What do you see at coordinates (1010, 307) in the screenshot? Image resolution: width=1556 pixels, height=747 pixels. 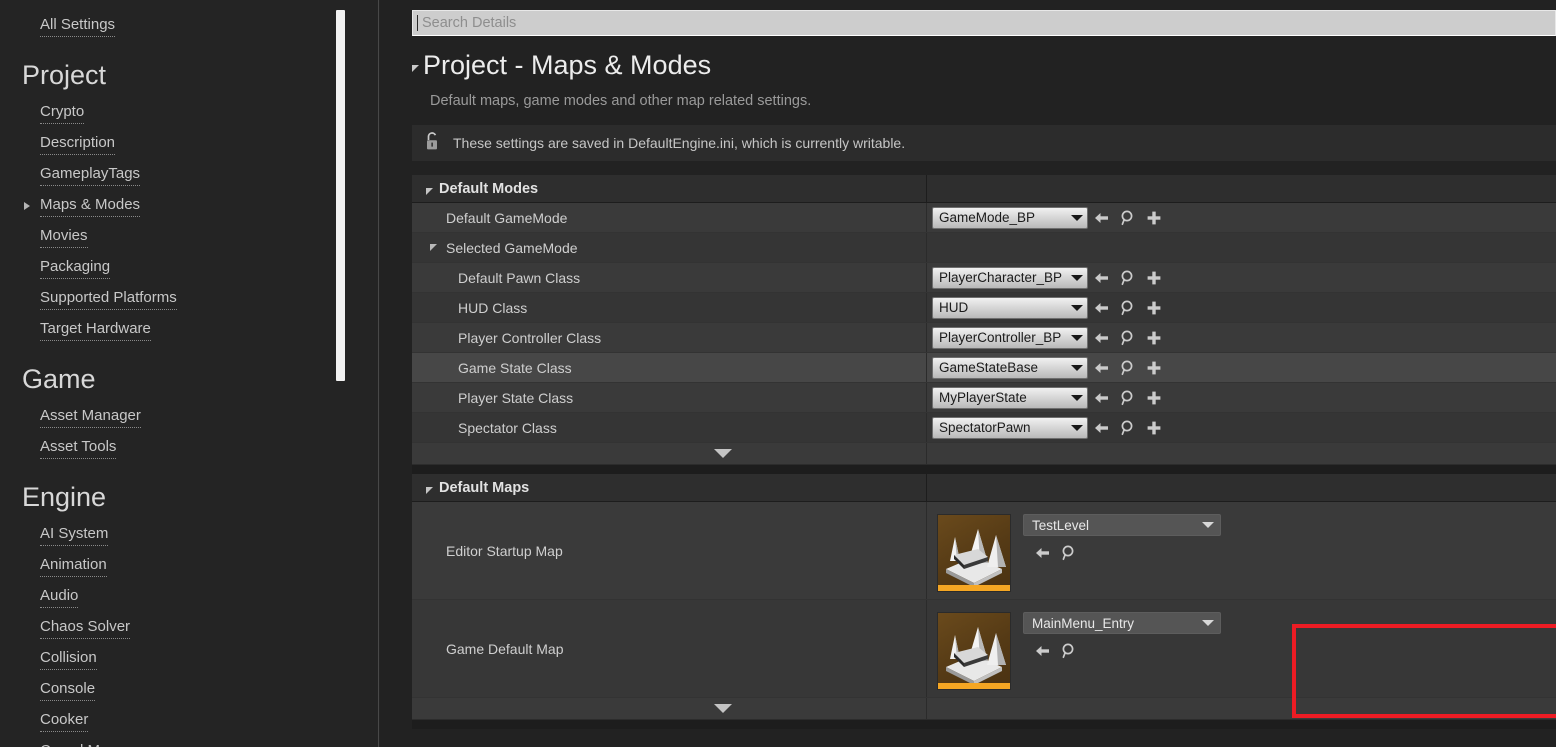 I see `class-picker-dropdown: HUD` at bounding box center [1010, 307].